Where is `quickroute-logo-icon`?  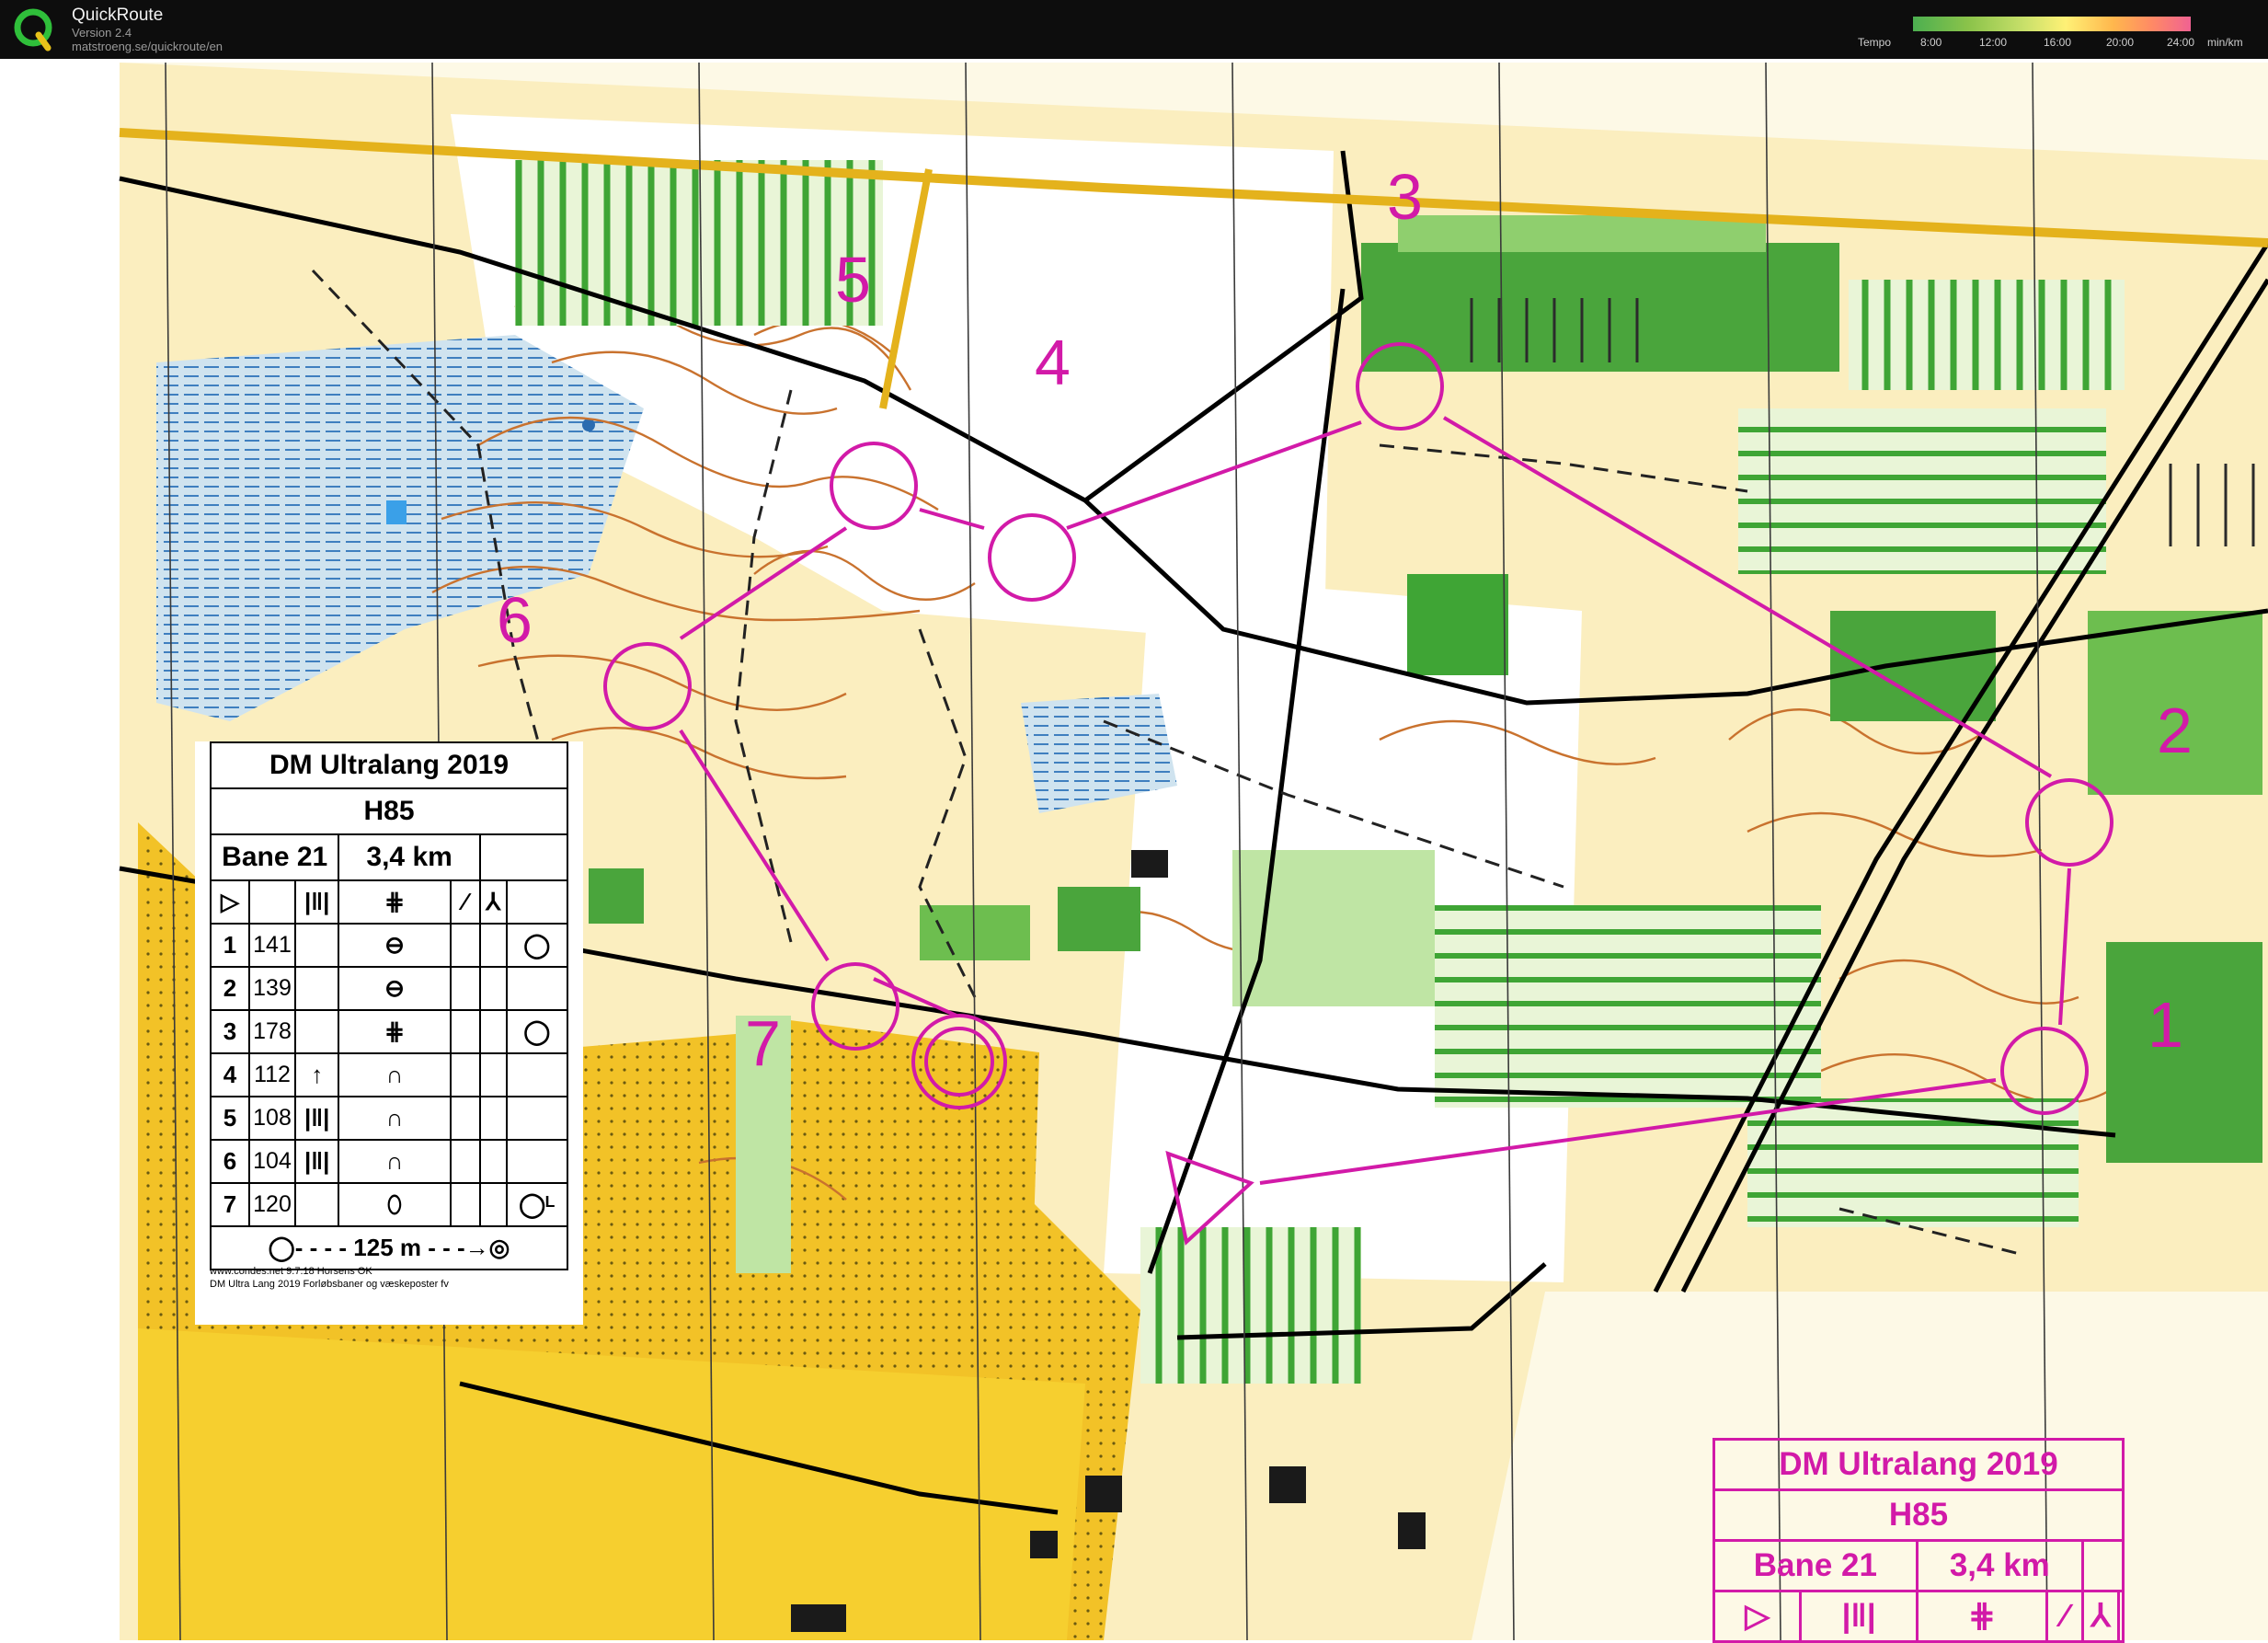
quickroute-logo-icon is located at coordinates (33, 30).